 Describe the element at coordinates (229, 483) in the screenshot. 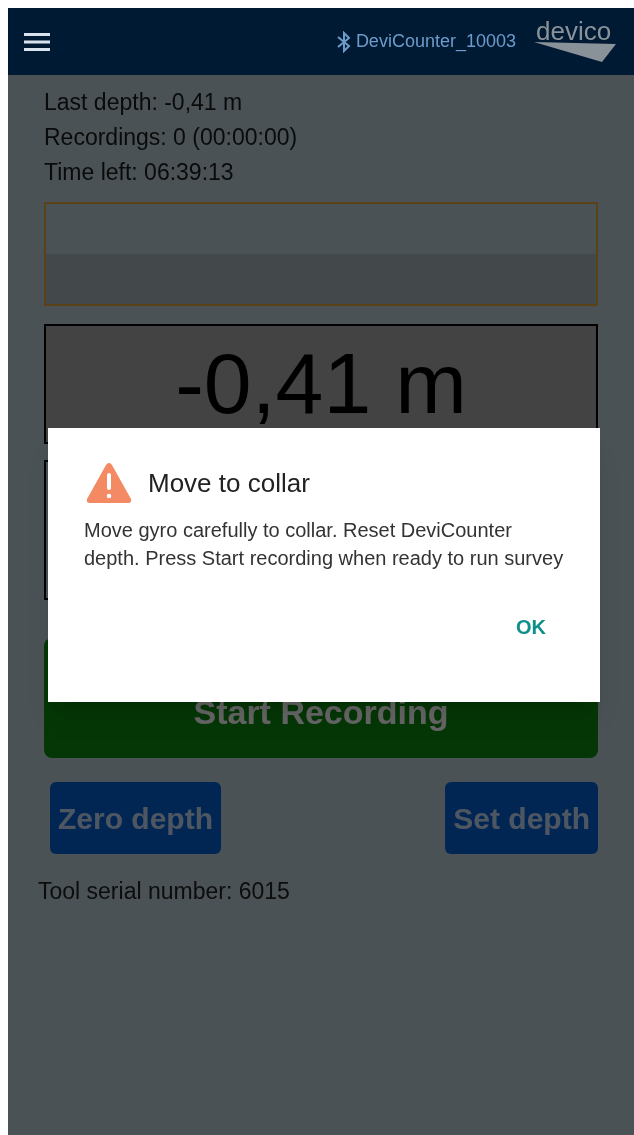

I see `dialog-title: Move to collar` at that location.